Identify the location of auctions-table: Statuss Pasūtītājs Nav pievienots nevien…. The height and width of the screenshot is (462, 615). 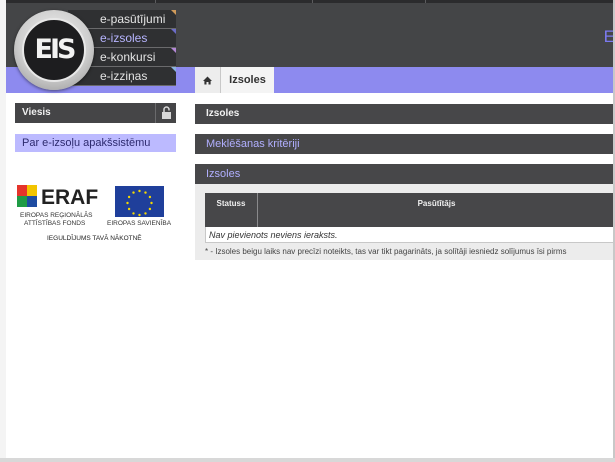
(410, 218).